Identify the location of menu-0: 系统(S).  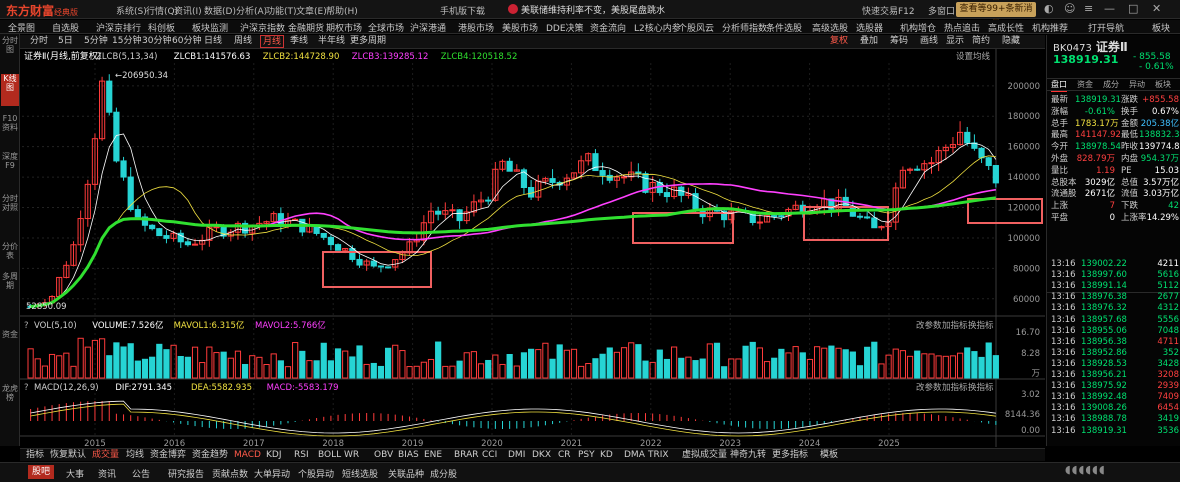
(131, 10).